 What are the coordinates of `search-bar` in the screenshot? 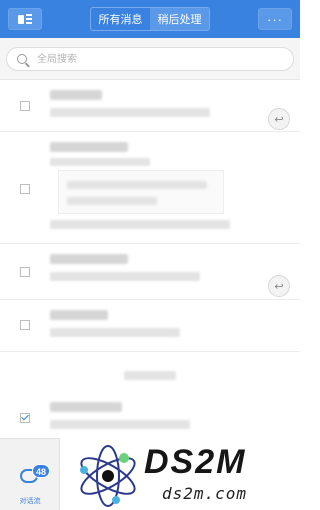 It's located at (150, 59).